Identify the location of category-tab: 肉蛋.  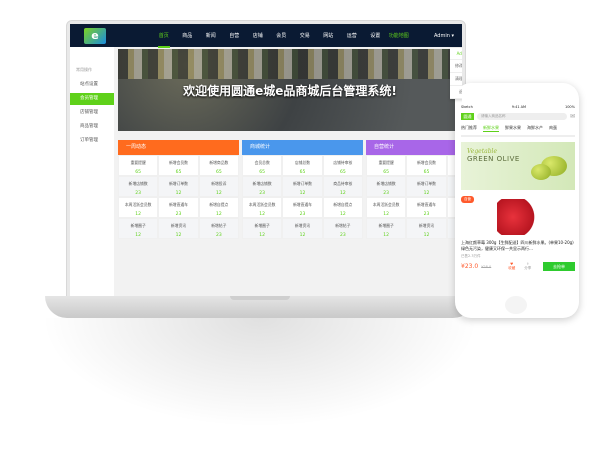
(553, 128).